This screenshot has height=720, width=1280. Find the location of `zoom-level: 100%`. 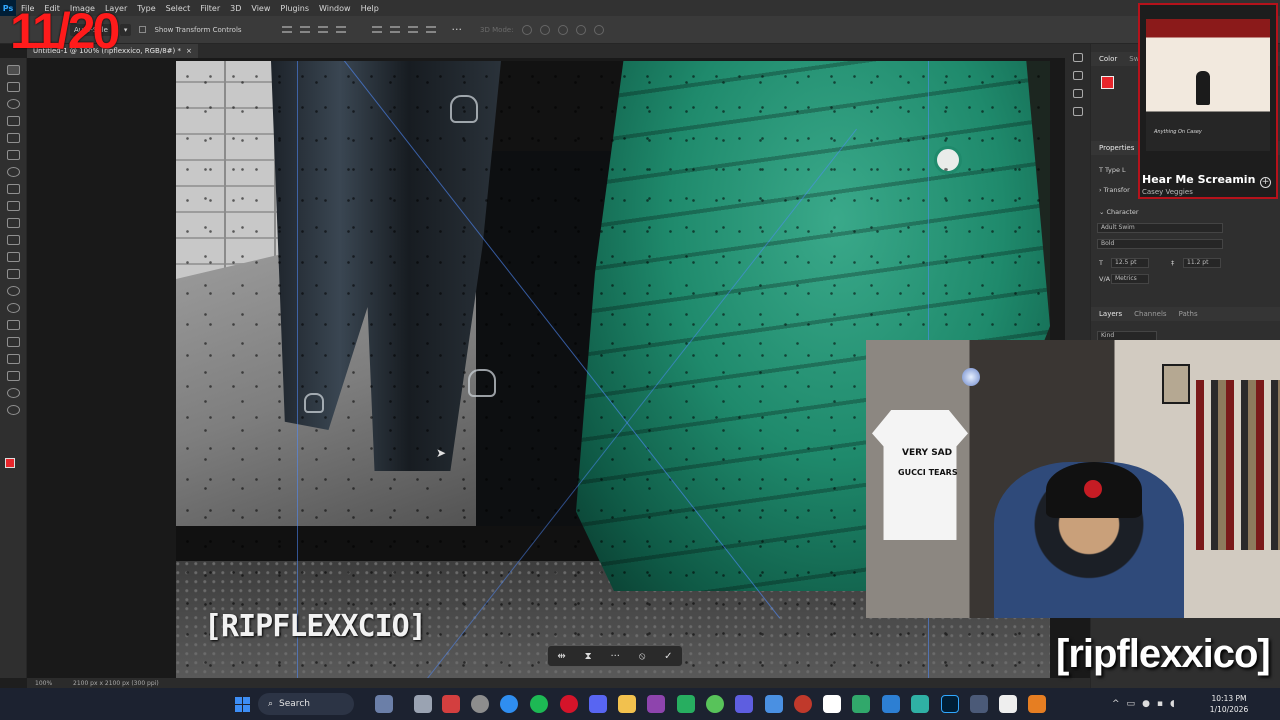

zoom-level: 100% is located at coordinates (50, 683).